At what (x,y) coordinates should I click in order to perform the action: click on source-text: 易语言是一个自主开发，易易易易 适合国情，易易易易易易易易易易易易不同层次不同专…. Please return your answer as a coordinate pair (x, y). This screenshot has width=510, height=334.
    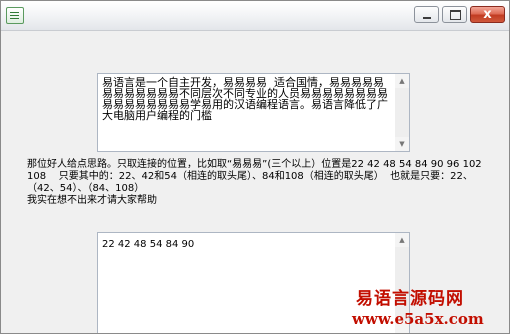
    Looking at the image, I should click on (245, 99).